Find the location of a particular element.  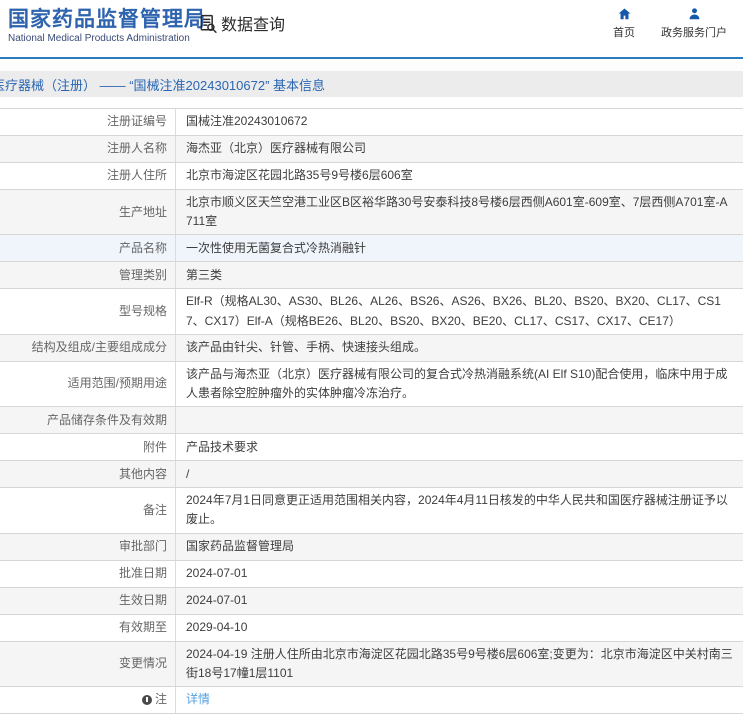

row-label-text: 型号规格 is located at coordinates (142, 310).